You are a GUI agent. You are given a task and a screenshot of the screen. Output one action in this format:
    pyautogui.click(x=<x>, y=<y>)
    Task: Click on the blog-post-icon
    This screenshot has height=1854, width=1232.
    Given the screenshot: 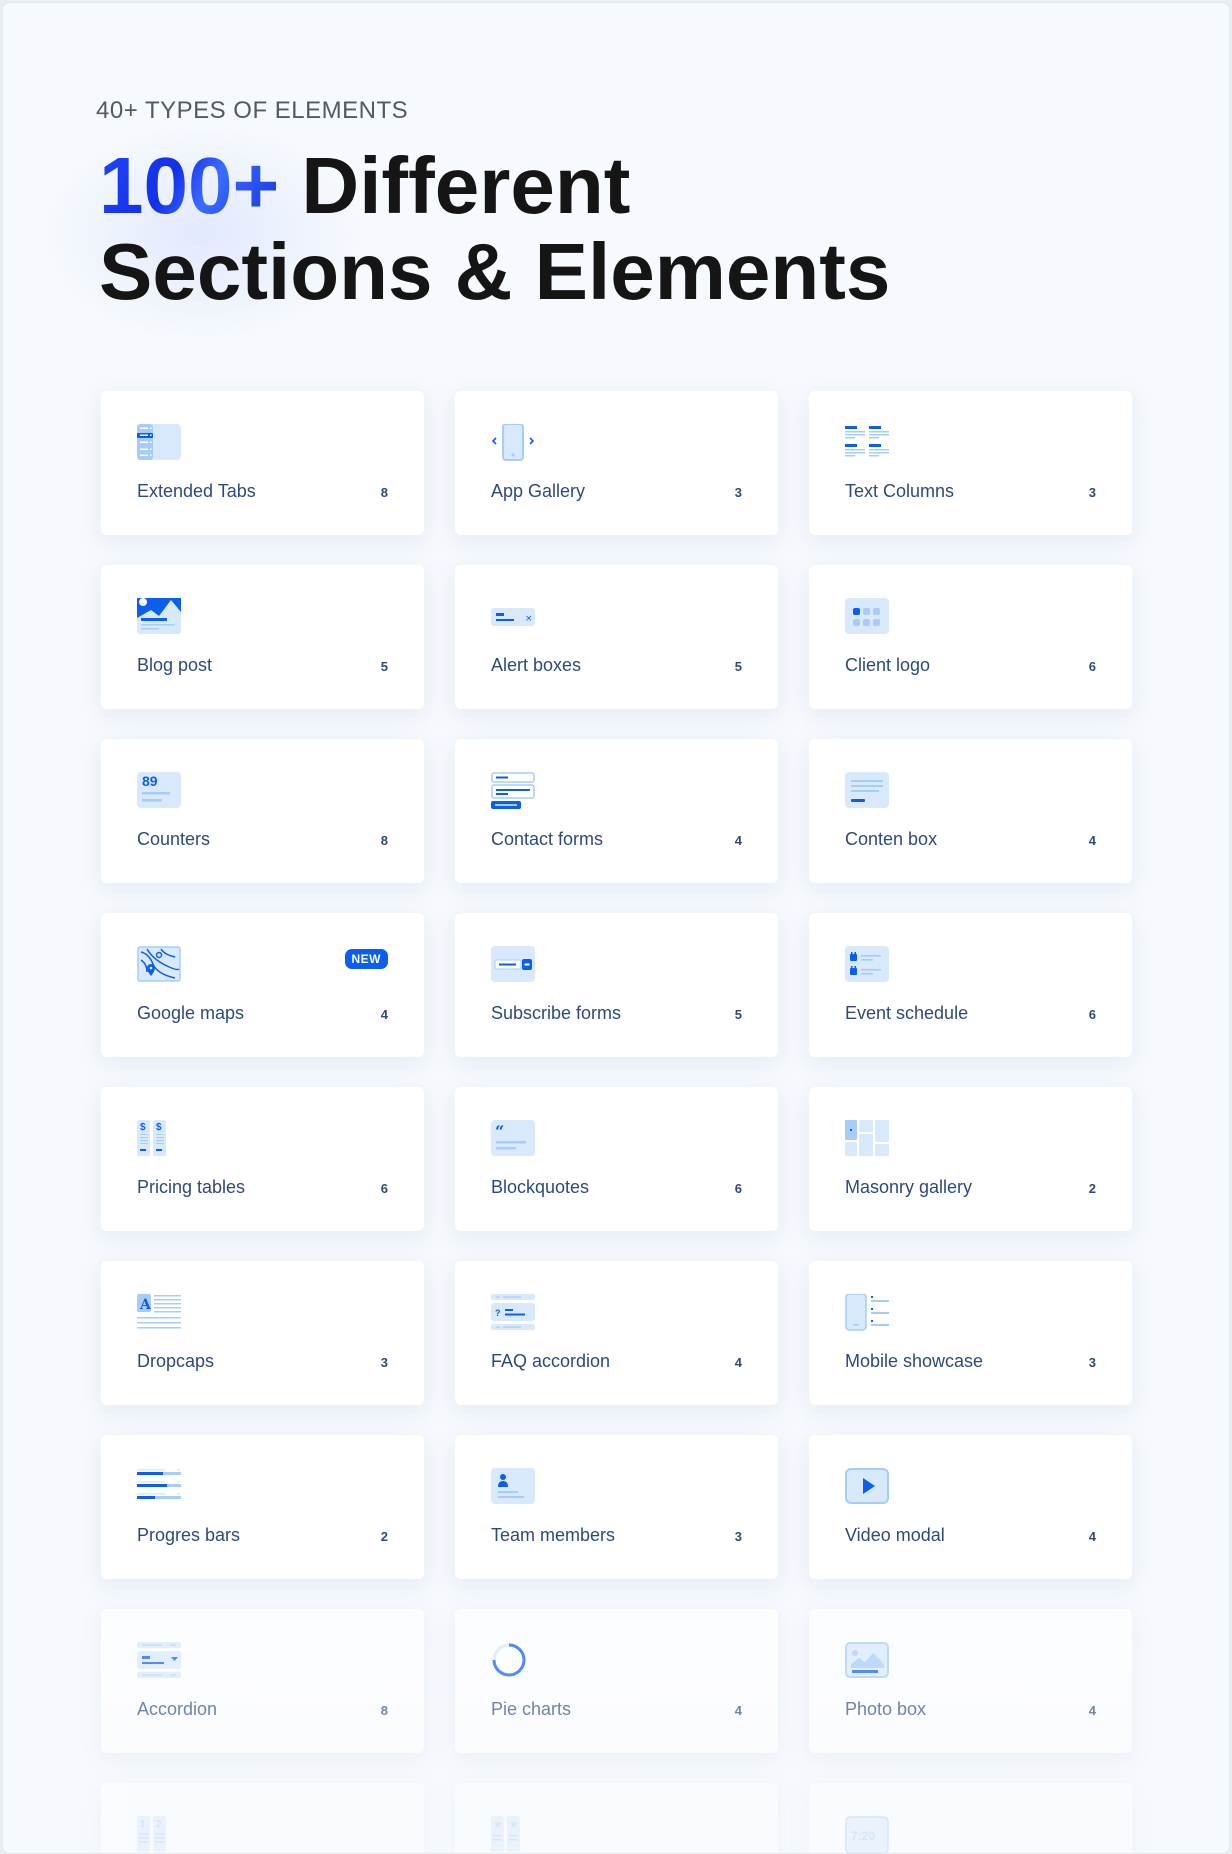 What is the action you would take?
    pyautogui.click(x=159, y=617)
    